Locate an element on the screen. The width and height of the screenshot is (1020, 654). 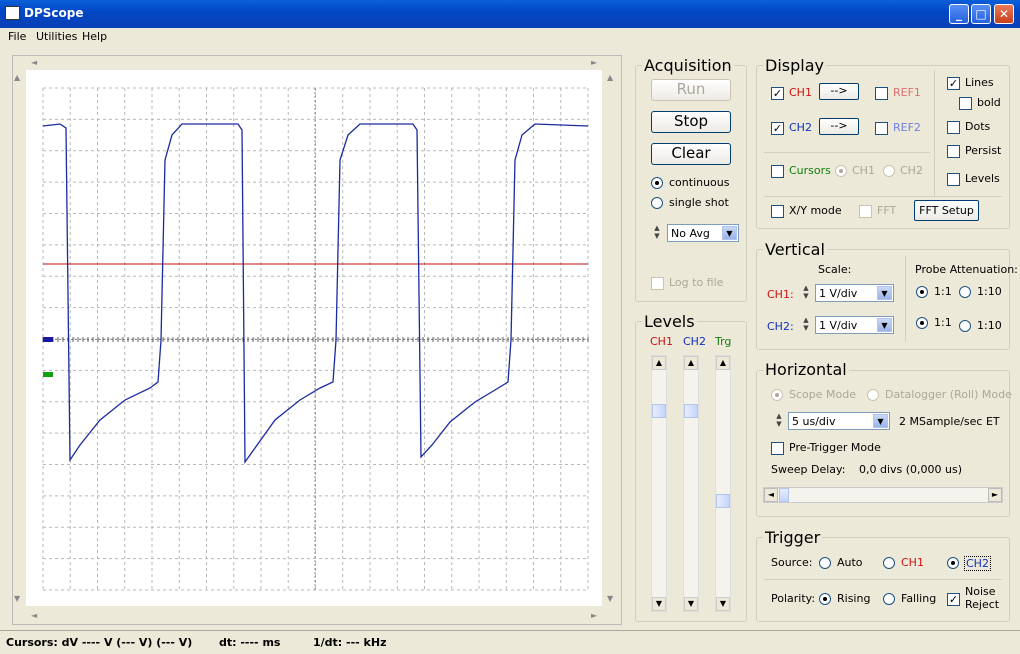
pre-trigger-label: Pre-Trigger Mode is located at coordinates (835, 447).